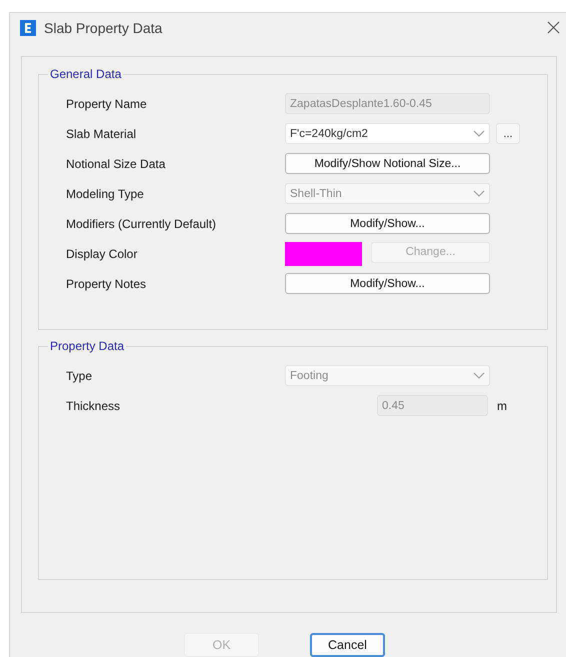  I want to click on unit-label: m, so click(502, 405).